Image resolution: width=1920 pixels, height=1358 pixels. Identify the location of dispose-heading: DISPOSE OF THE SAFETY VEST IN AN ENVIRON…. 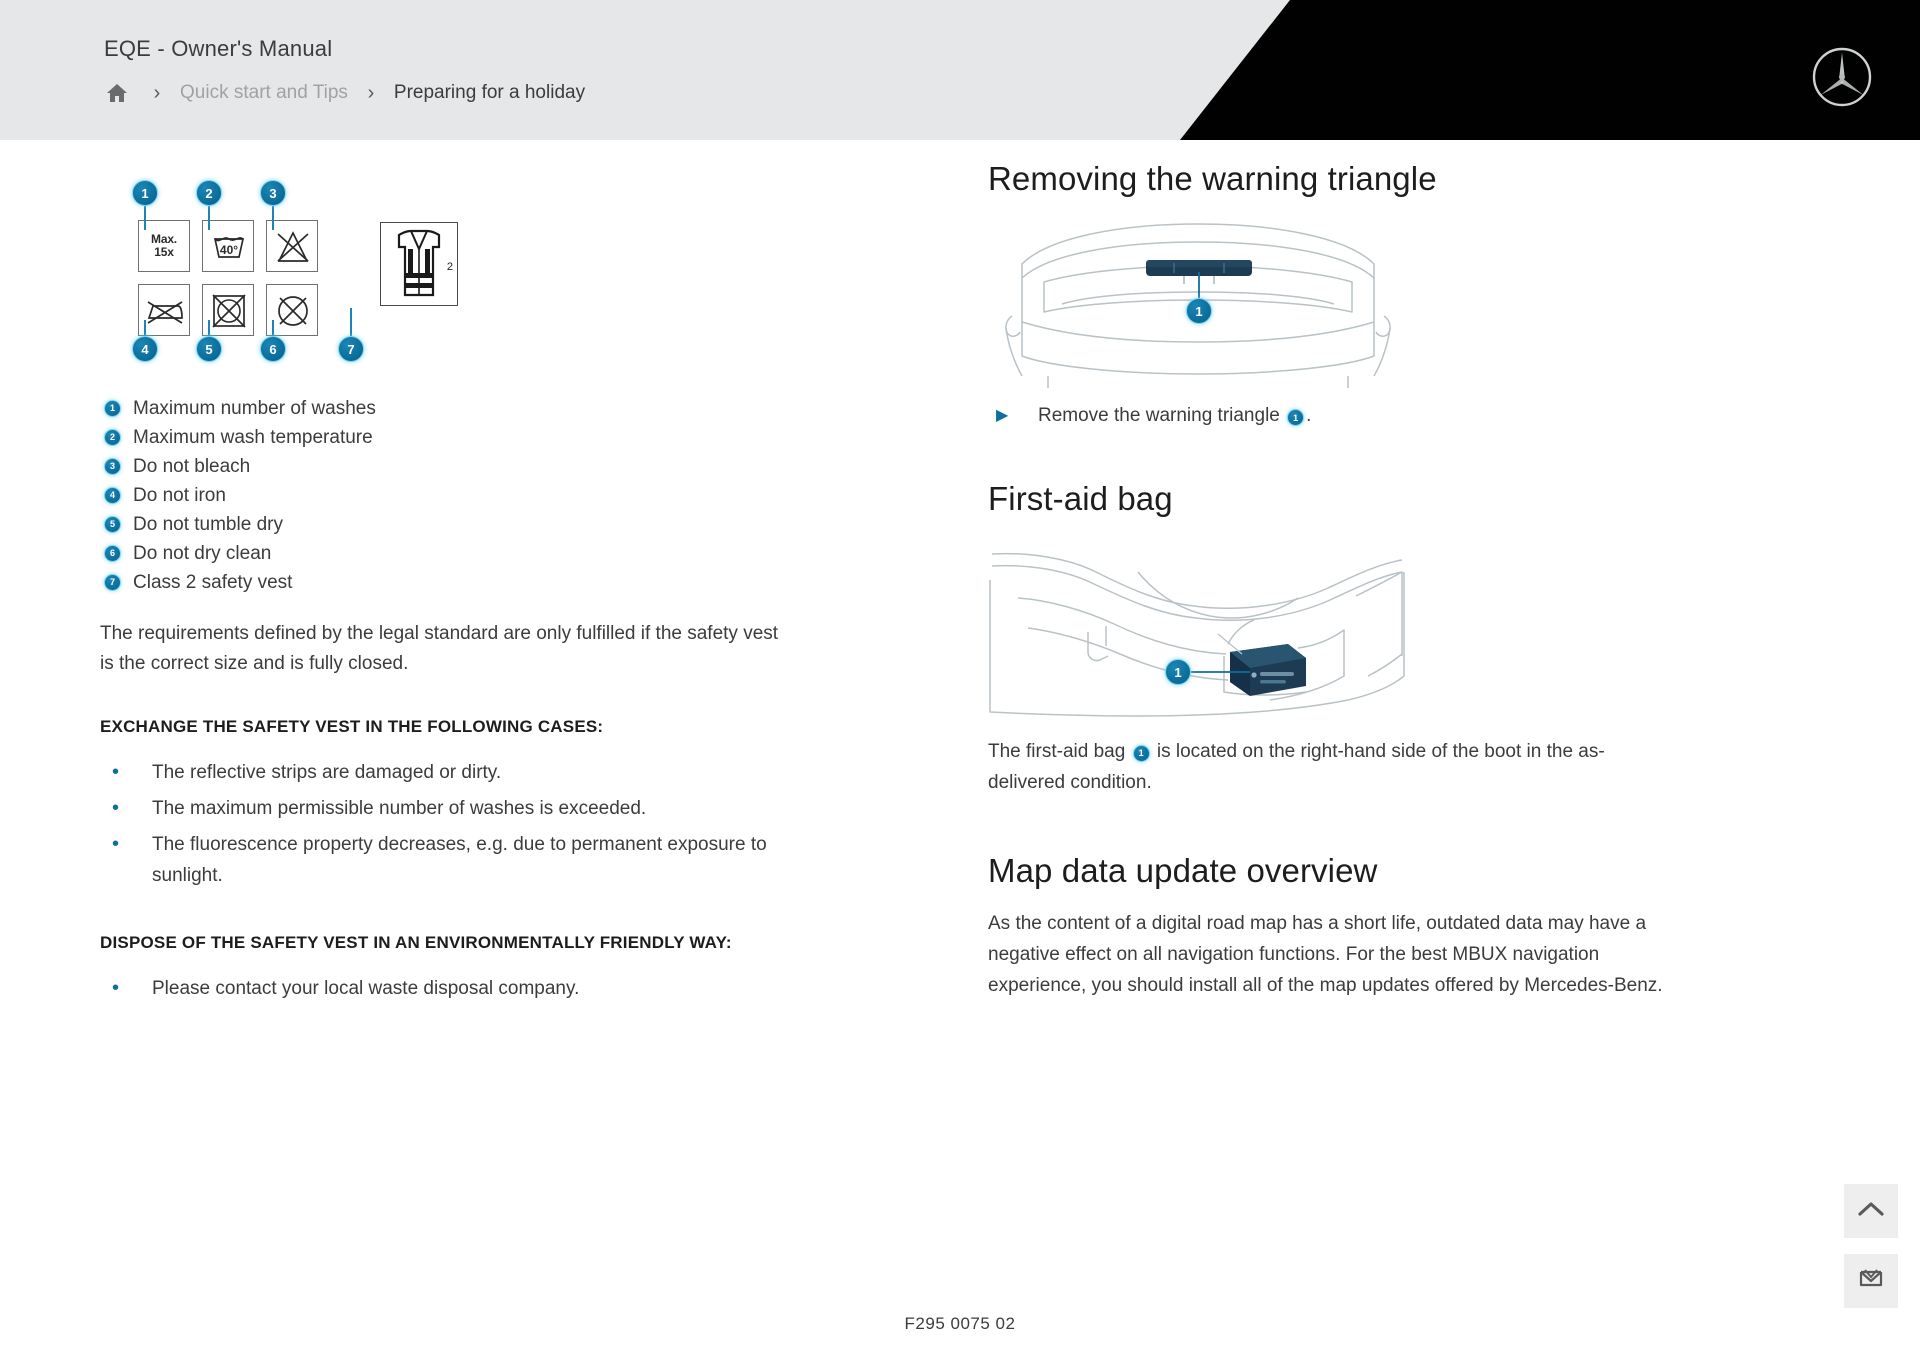
(416, 942).